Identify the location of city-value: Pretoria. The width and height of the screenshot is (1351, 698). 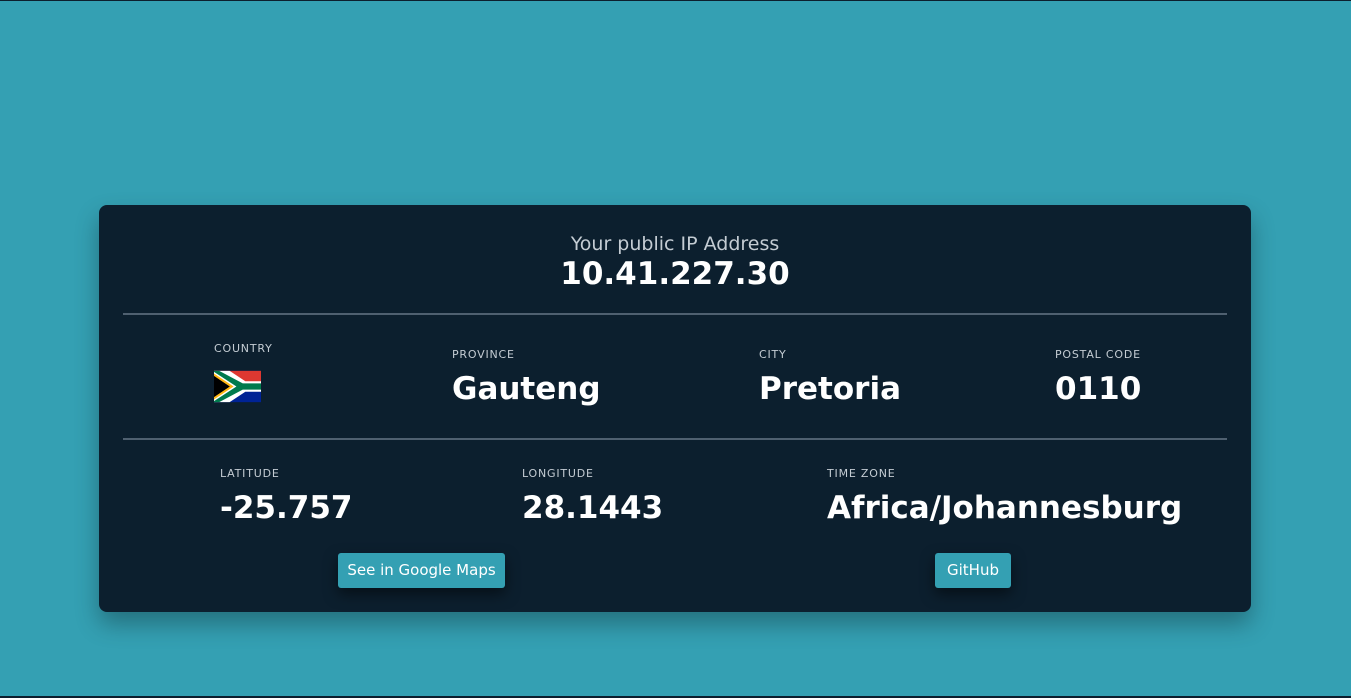
(830, 389).